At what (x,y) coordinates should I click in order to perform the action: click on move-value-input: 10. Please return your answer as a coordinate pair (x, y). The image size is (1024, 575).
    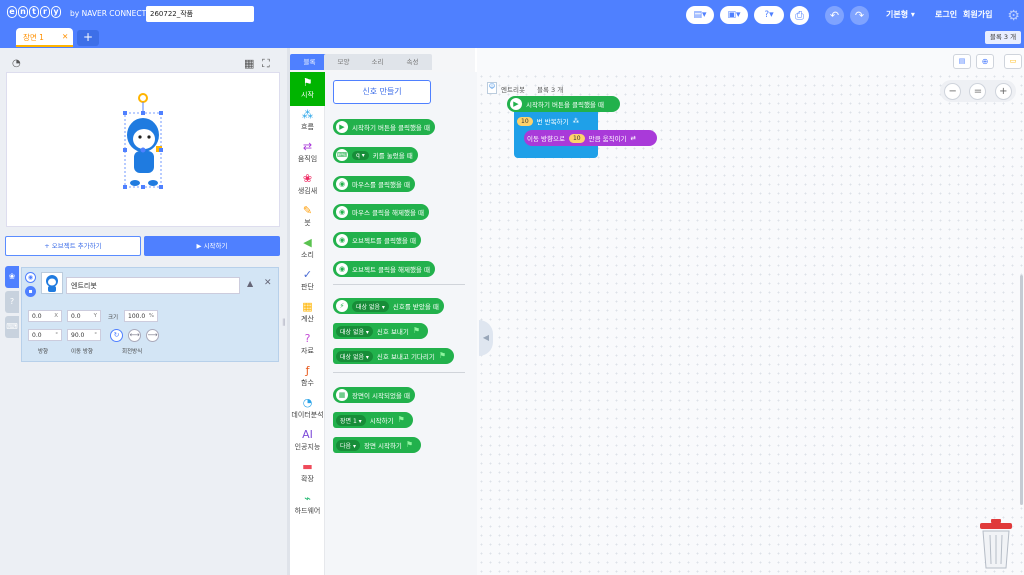
    Looking at the image, I should click on (576, 138).